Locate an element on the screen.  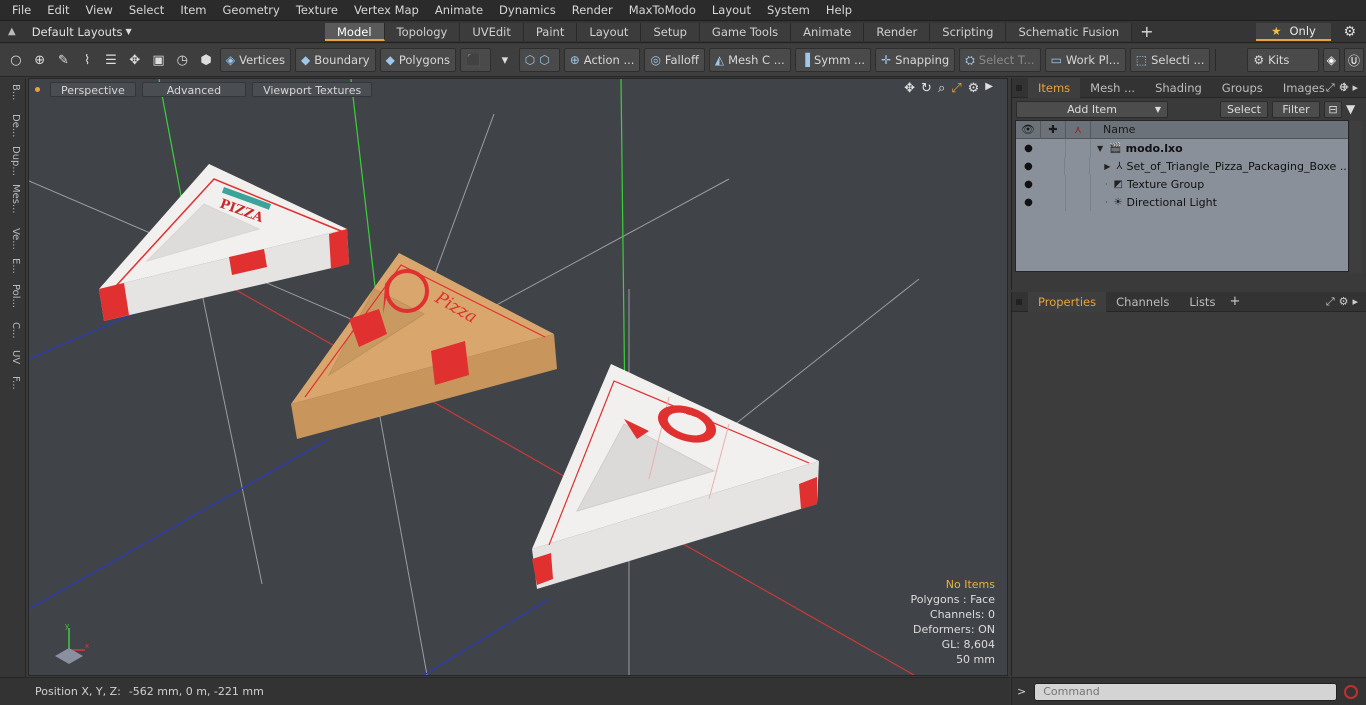
viewport-menu-arrow-icon: ▶ is located at coordinates (989, 88).